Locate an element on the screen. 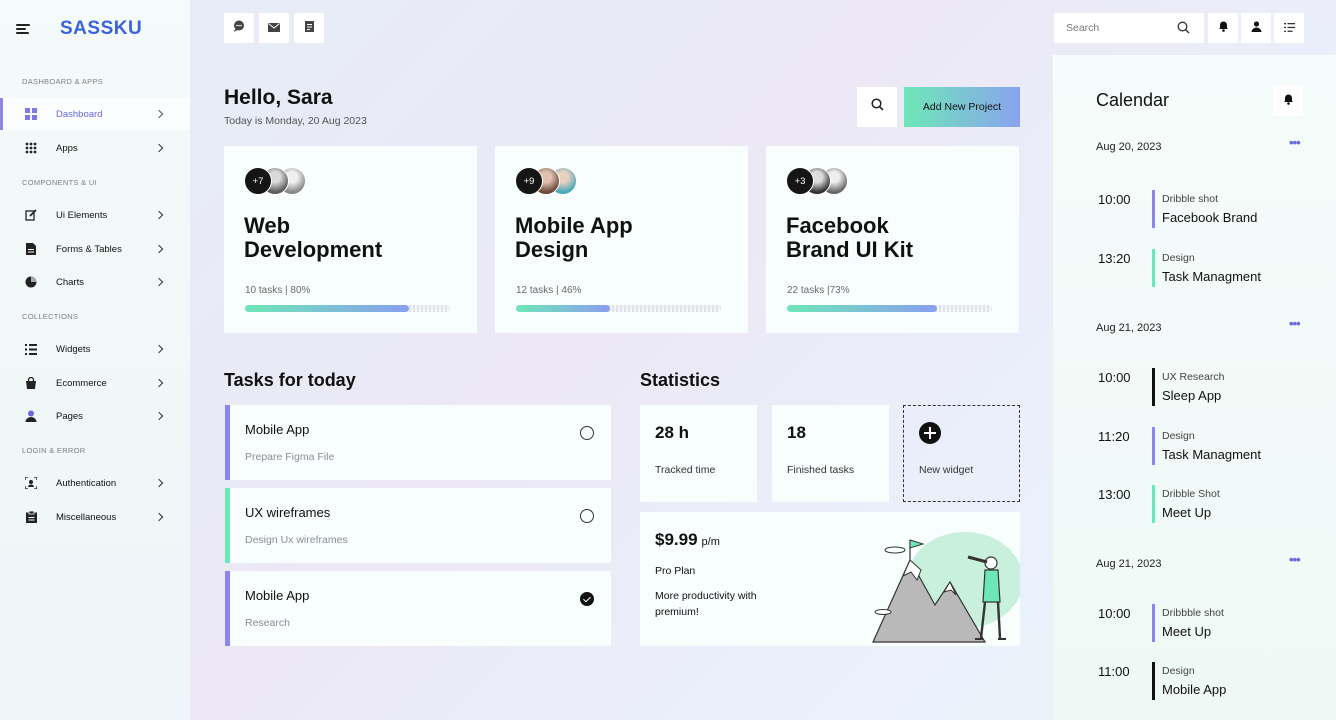 The width and height of the screenshot is (1336, 720). chat-button is located at coordinates (239, 28).